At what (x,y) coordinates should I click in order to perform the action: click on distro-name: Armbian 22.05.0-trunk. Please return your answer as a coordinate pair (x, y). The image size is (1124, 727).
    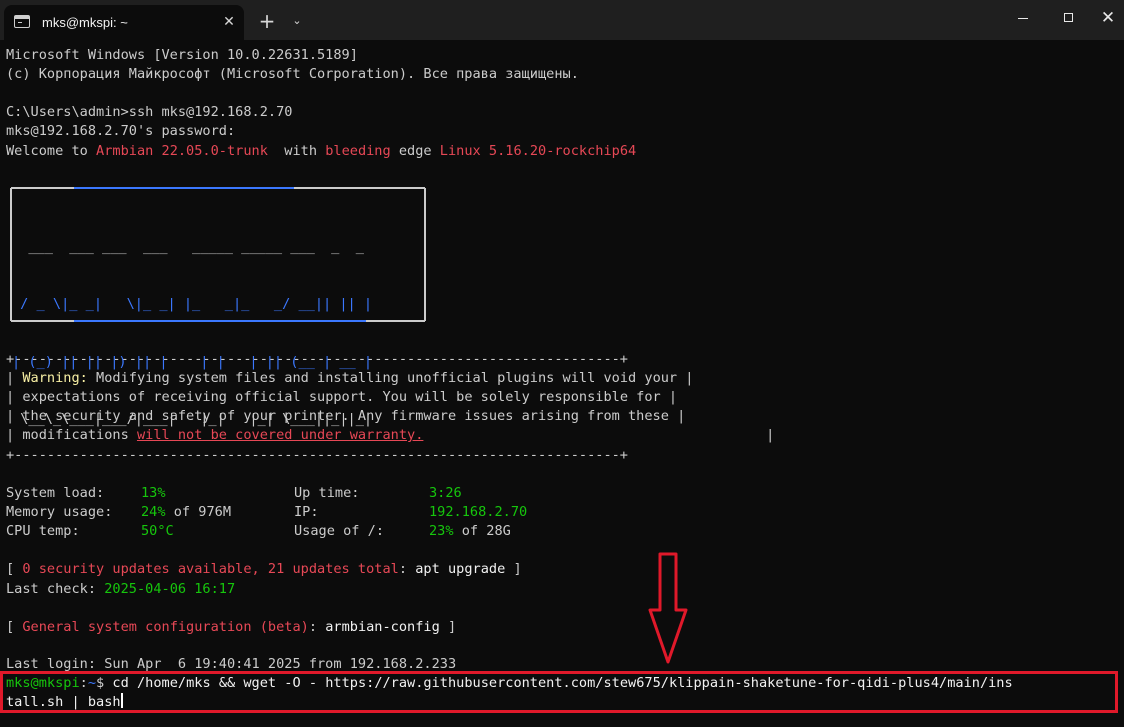
    Looking at the image, I should click on (182, 150).